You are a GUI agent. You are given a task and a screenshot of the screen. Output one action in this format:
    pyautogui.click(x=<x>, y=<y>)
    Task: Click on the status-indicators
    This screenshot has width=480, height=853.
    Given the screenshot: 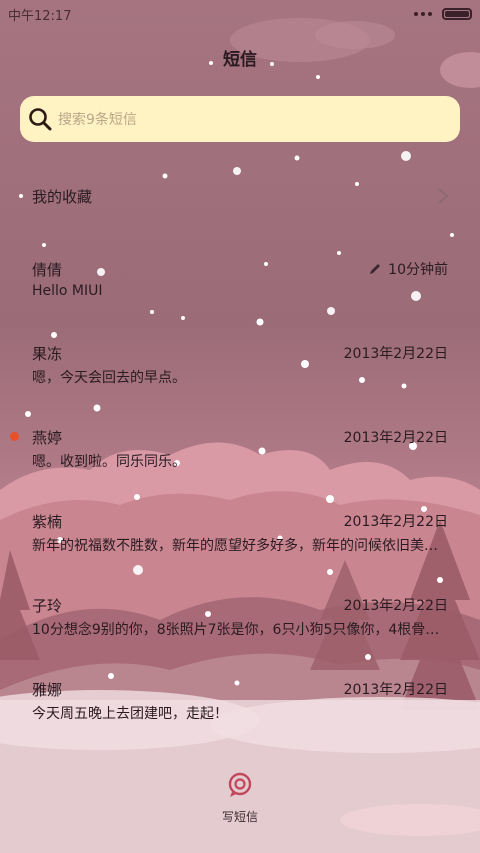 What is the action you would take?
    pyautogui.click(x=443, y=14)
    